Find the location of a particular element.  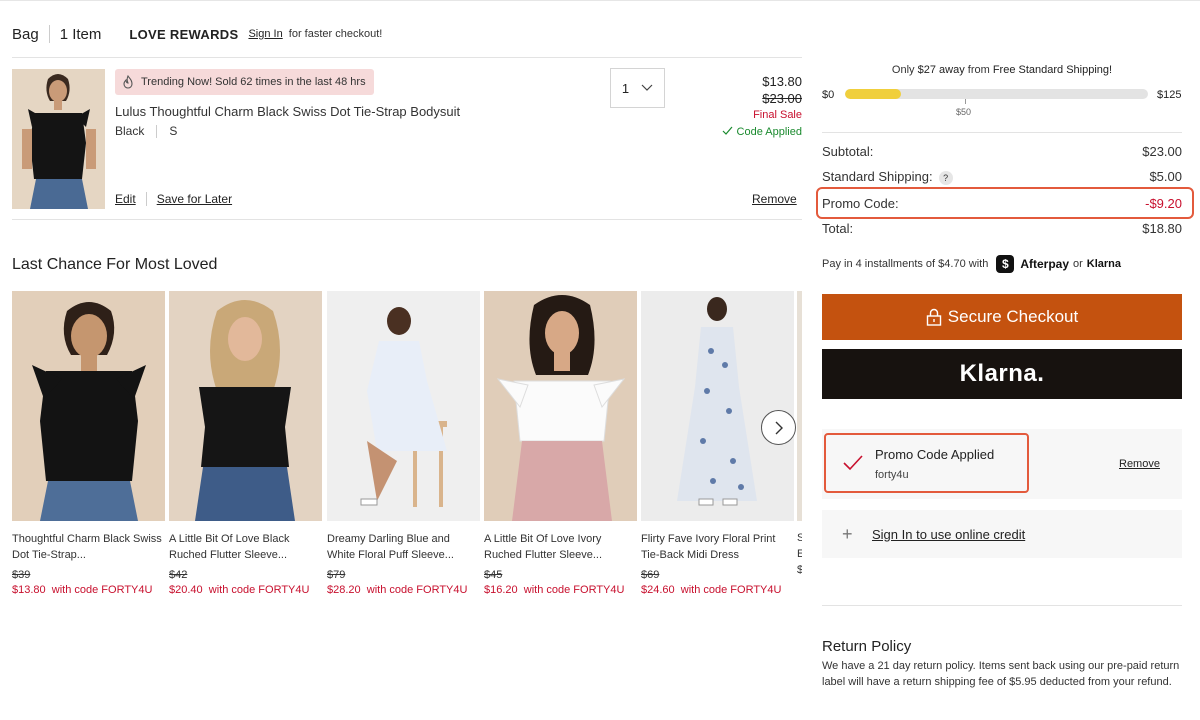

total-value: $18.80 is located at coordinates (1162, 228).